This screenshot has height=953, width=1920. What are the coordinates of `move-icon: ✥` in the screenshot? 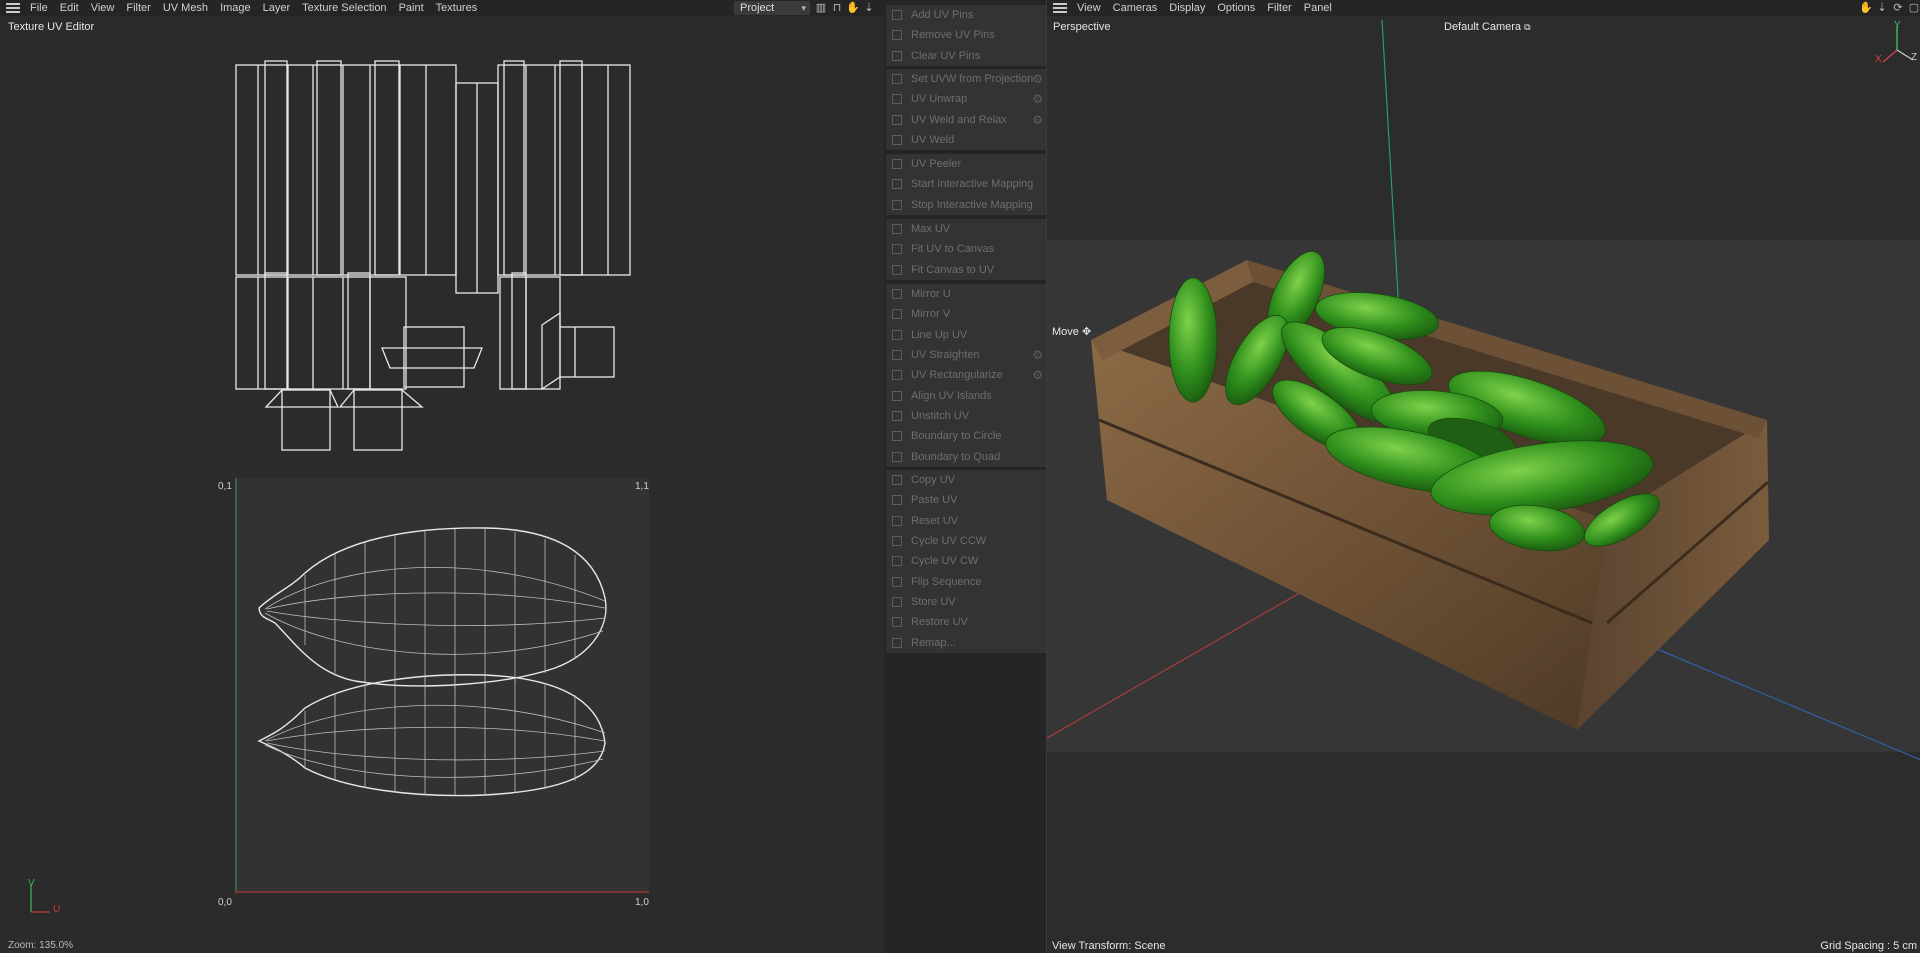 It's located at (1086, 332).